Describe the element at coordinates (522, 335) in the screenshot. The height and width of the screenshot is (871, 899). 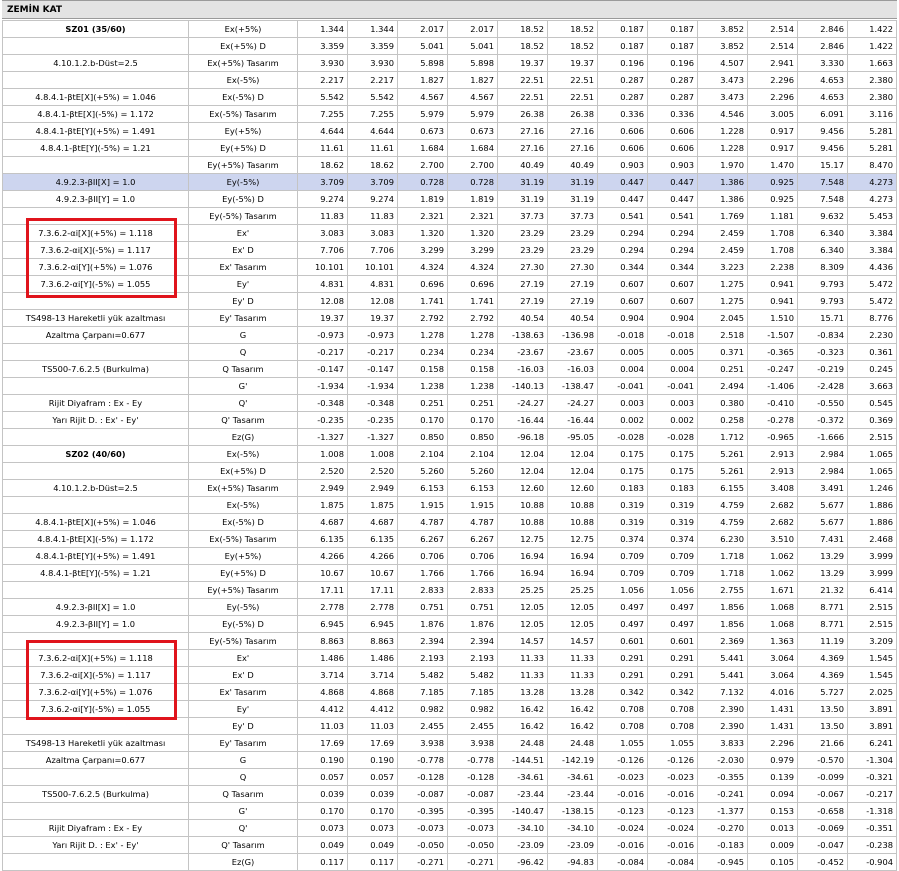
I see `value-cell: -138.63` at that location.